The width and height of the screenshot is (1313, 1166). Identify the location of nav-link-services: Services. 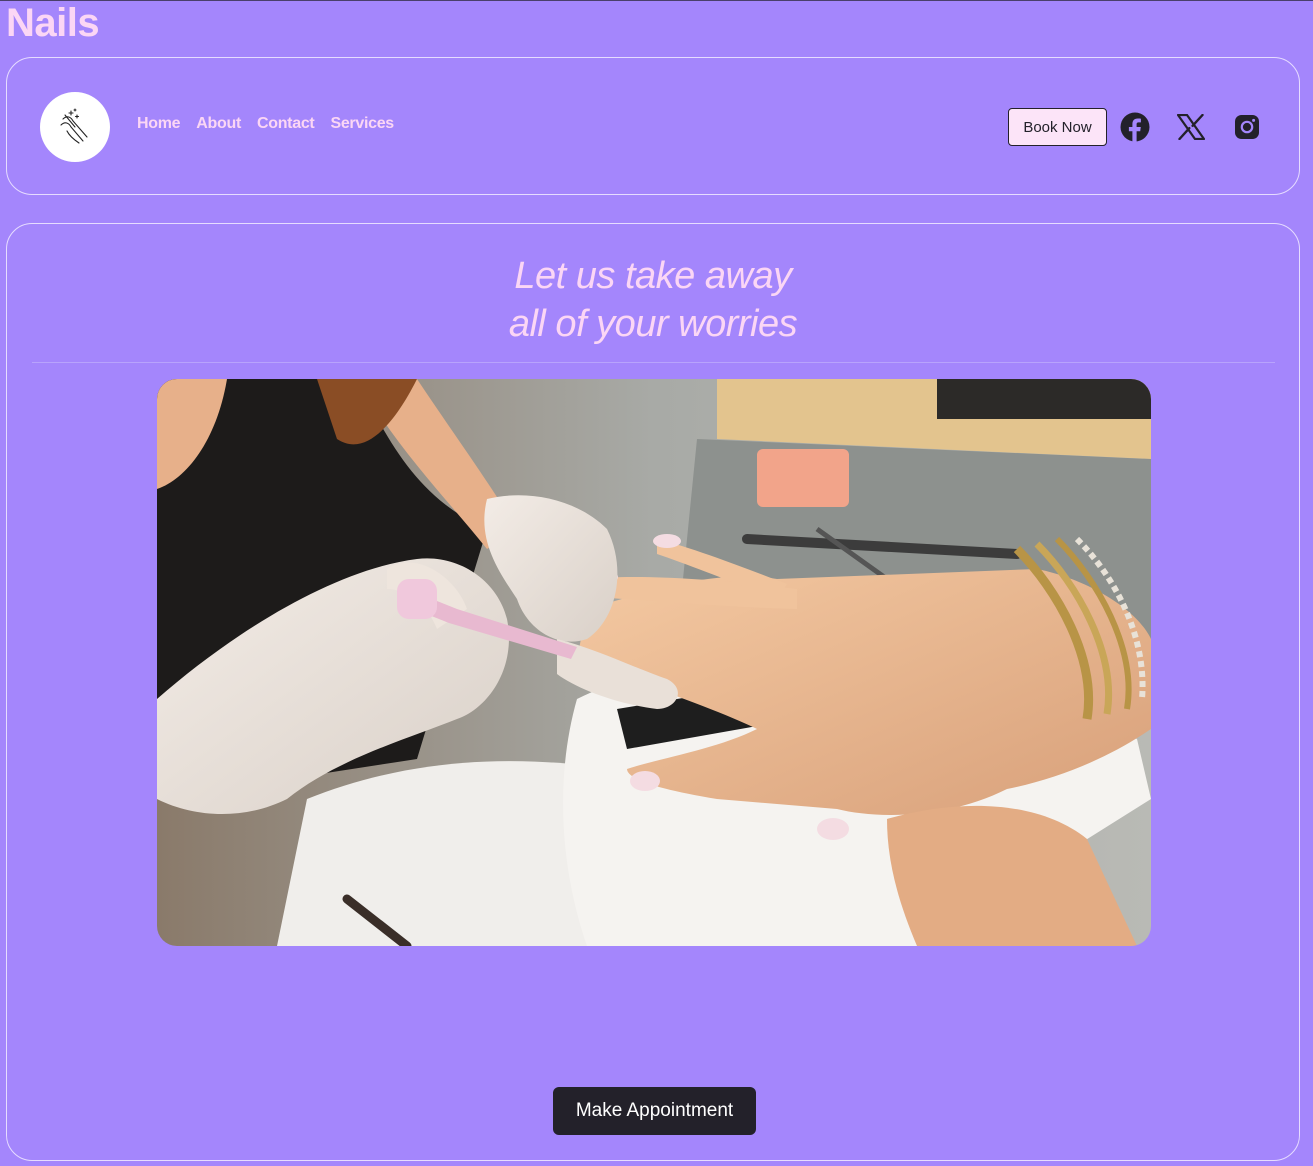
(362, 124).